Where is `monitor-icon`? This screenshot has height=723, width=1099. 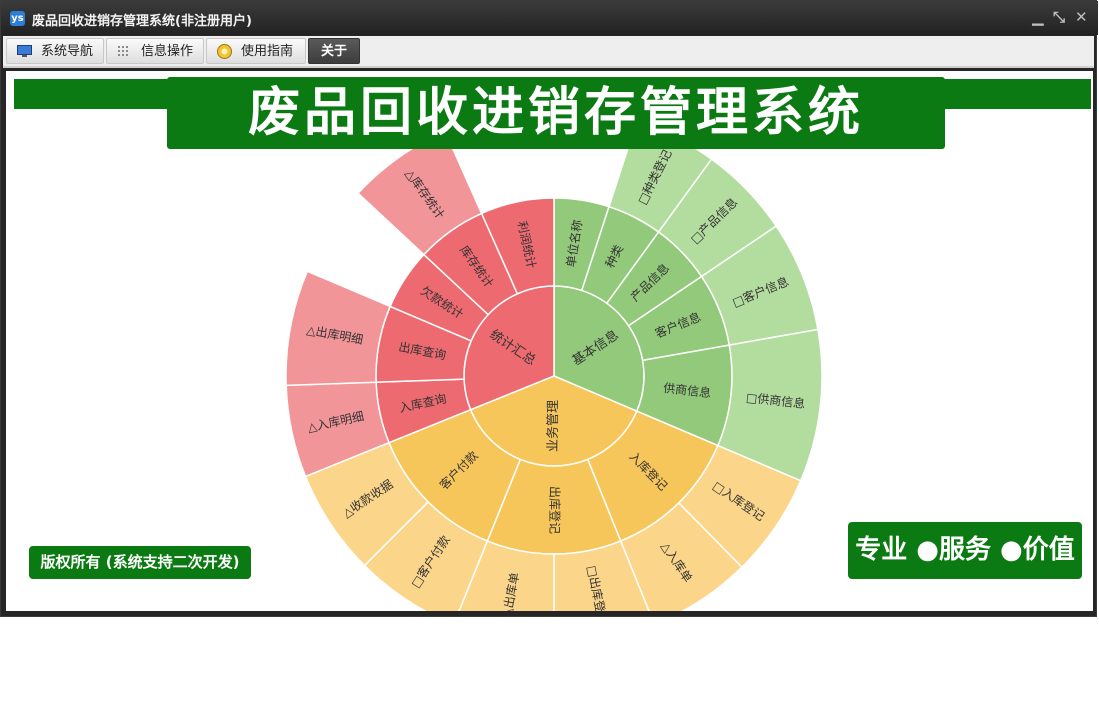 monitor-icon is located at coordinates (24, 51).